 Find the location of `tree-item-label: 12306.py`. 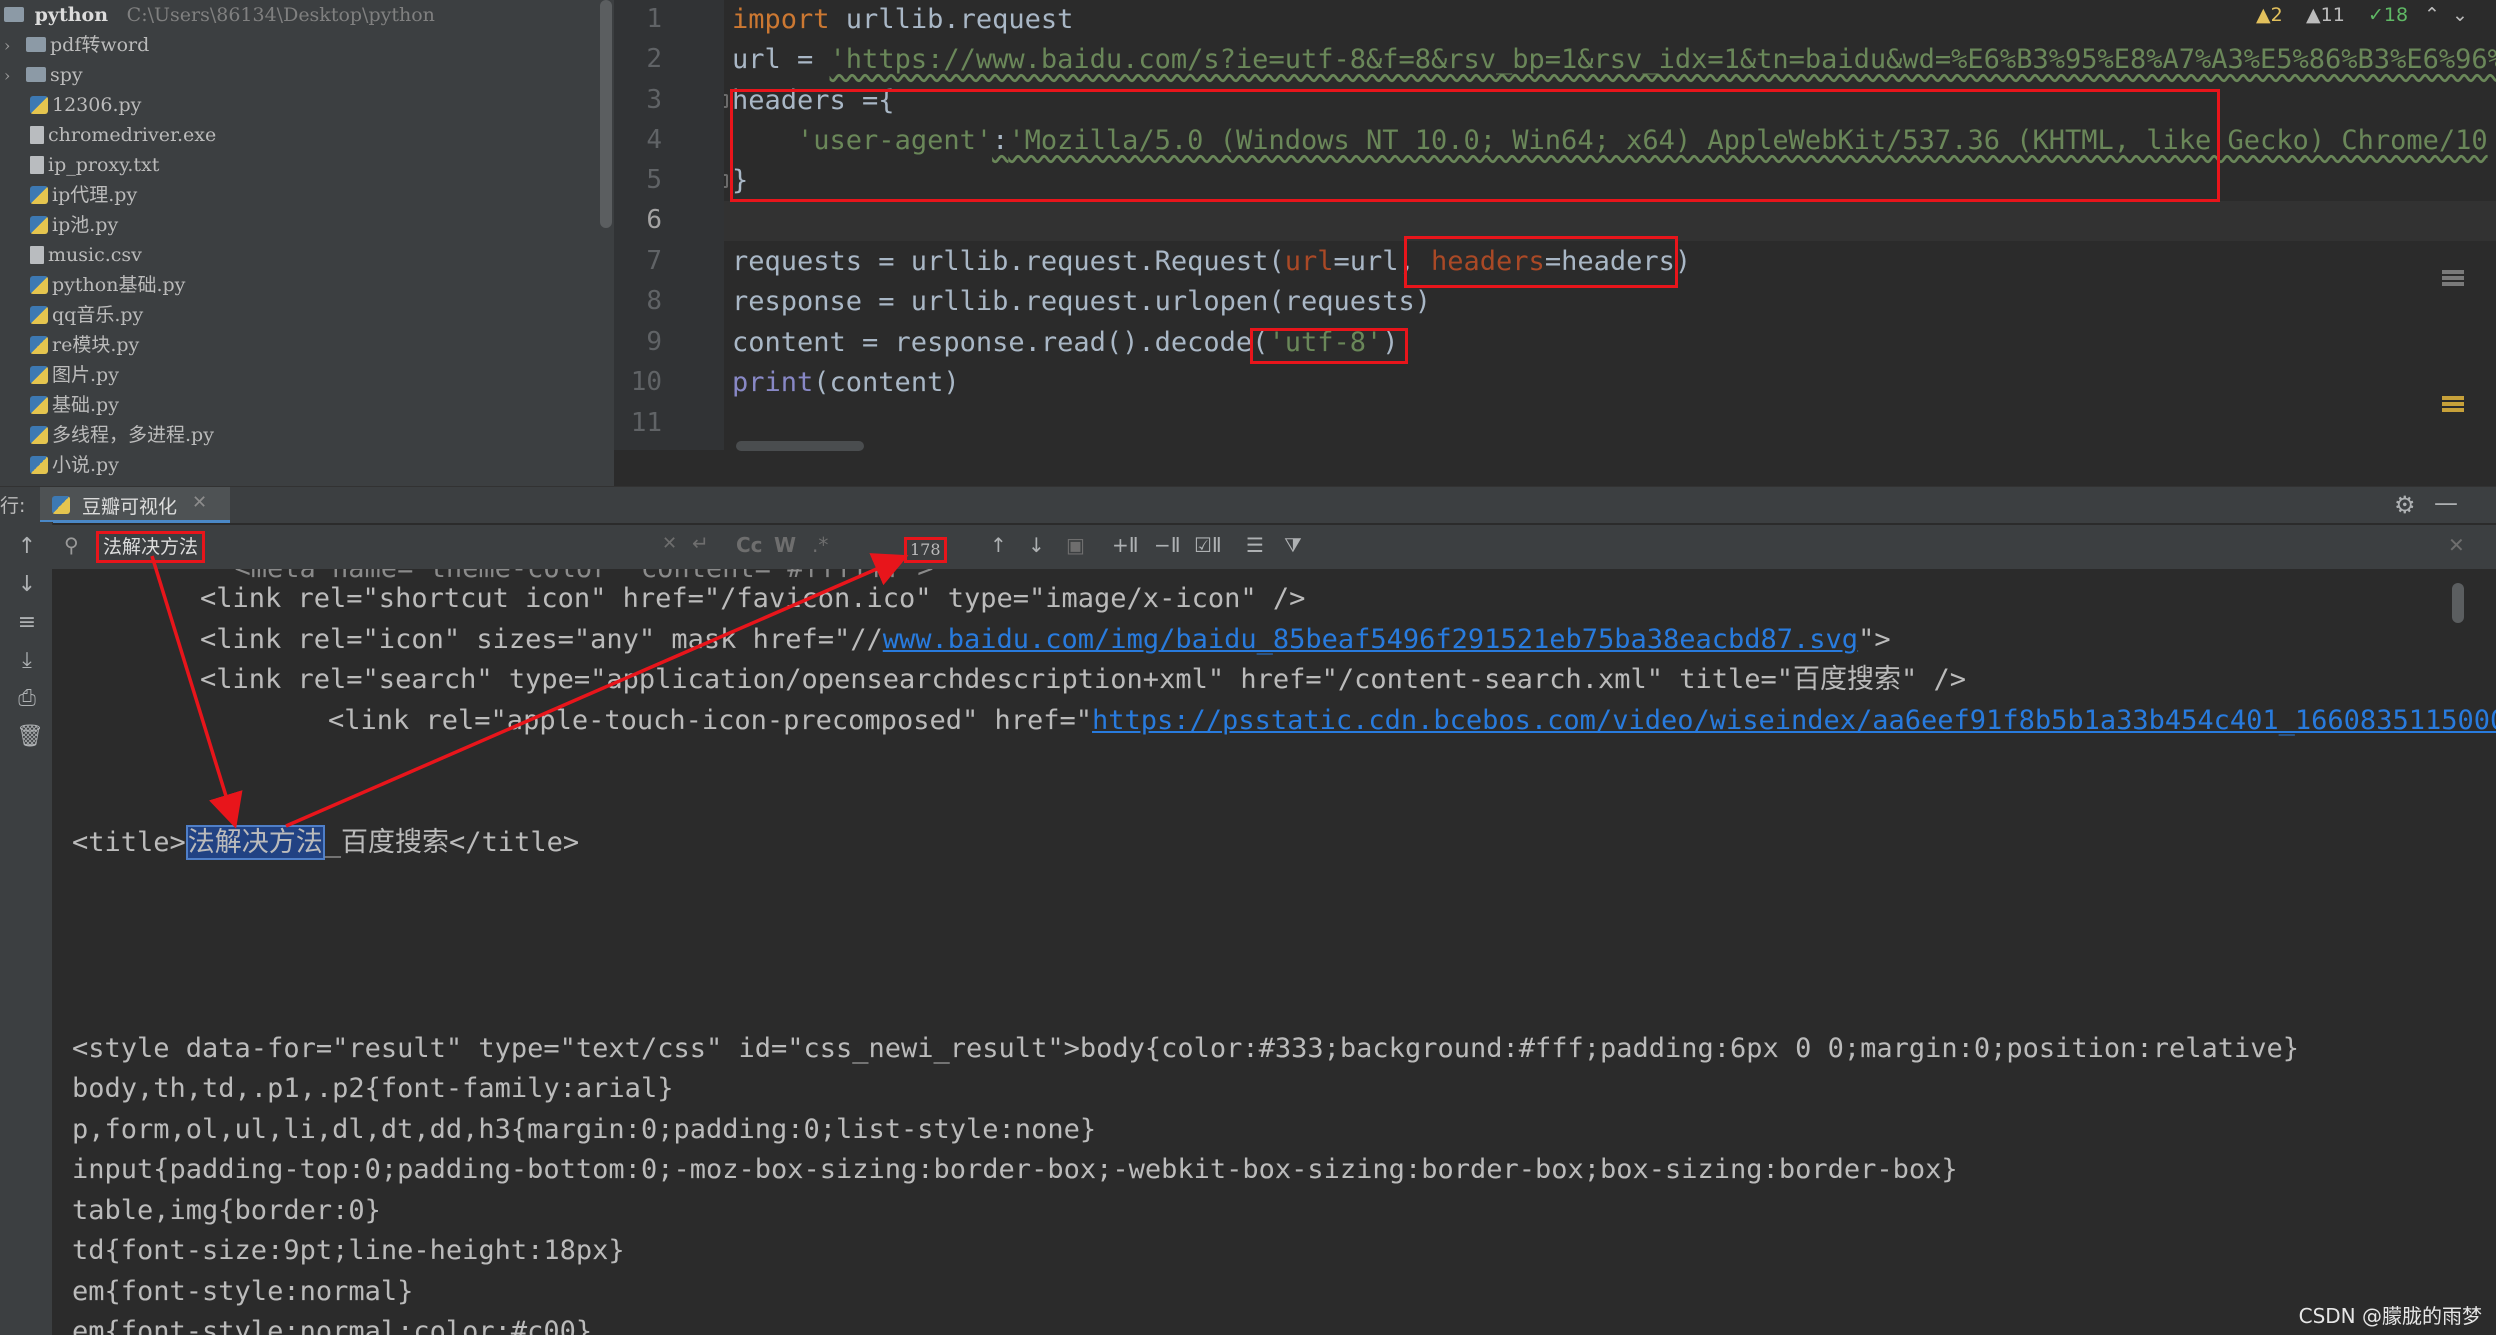

tree-item-label: 12306.py is located at coordinates (97, 105).